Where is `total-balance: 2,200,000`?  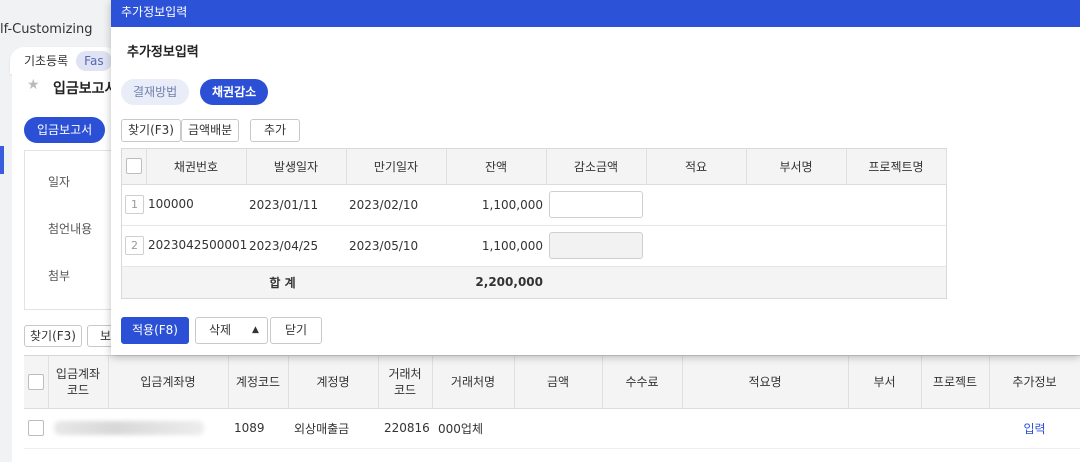
total-balance: 2,200,000 is located at coordinates (496, 282).